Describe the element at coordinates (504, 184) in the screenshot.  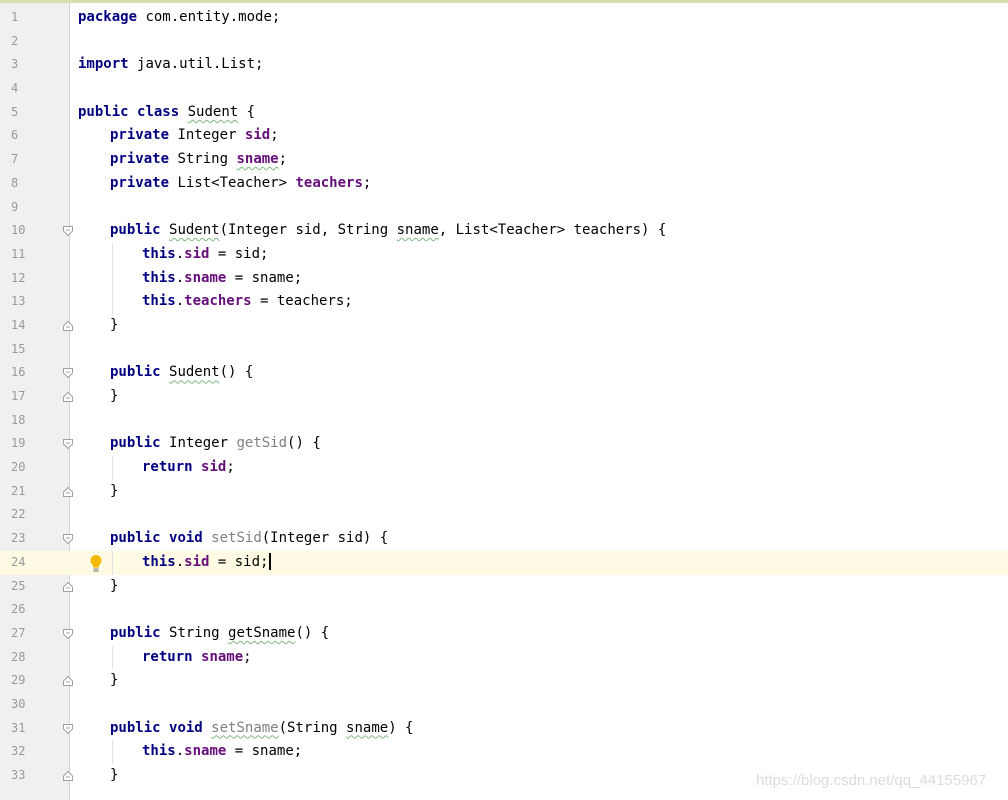
I see `code-line: 8 private List<Teacher> teachers;` at that location.